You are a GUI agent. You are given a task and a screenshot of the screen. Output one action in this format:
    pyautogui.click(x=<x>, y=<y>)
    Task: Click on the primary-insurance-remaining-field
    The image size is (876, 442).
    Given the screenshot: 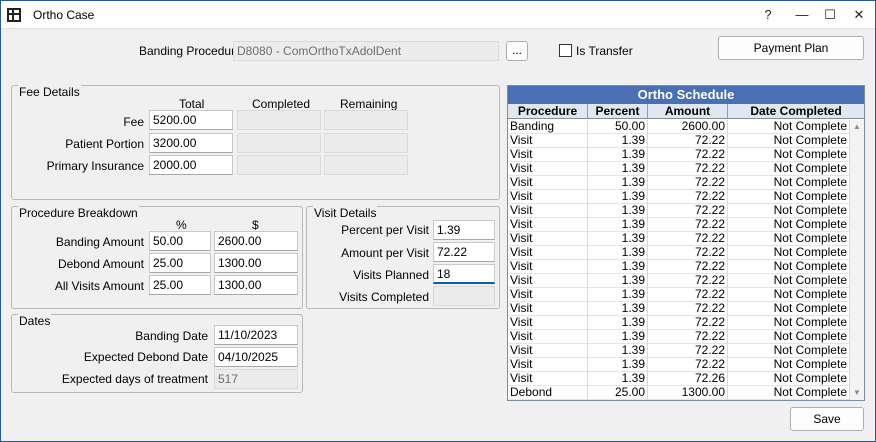 What is the action you would take?
    pyautogui.click(x=366, y=165)
    